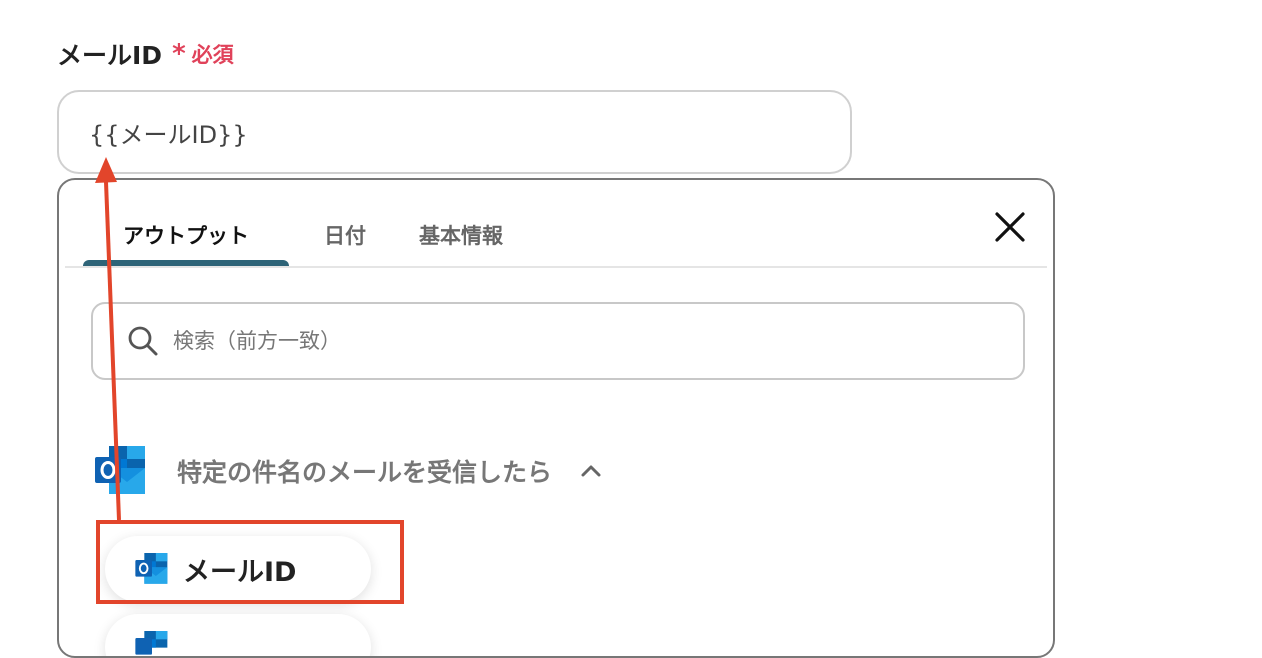 This screenshot has height=658, width=1262. I want to click on chevron-up-icon, so click(591, 471).